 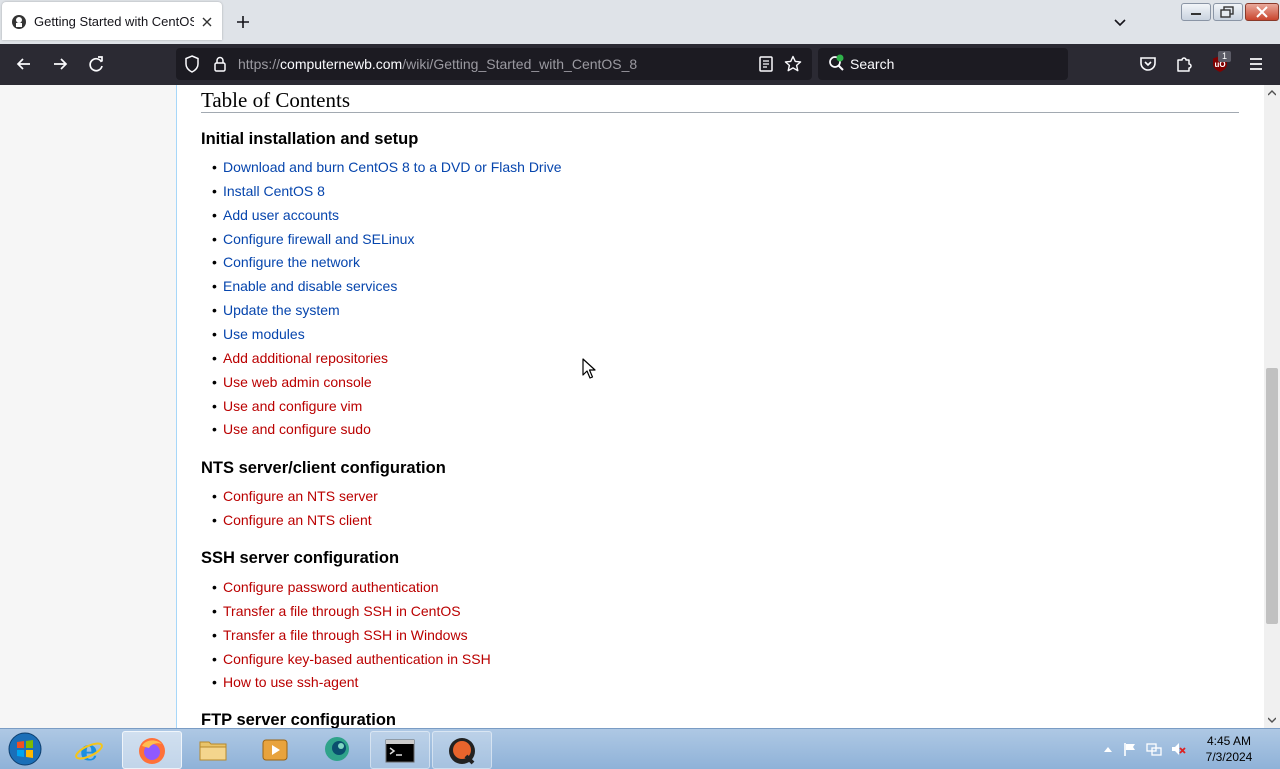 I want to click on tab-title: Getting Started with CentOS 8 -, so click(x=114, y=21).